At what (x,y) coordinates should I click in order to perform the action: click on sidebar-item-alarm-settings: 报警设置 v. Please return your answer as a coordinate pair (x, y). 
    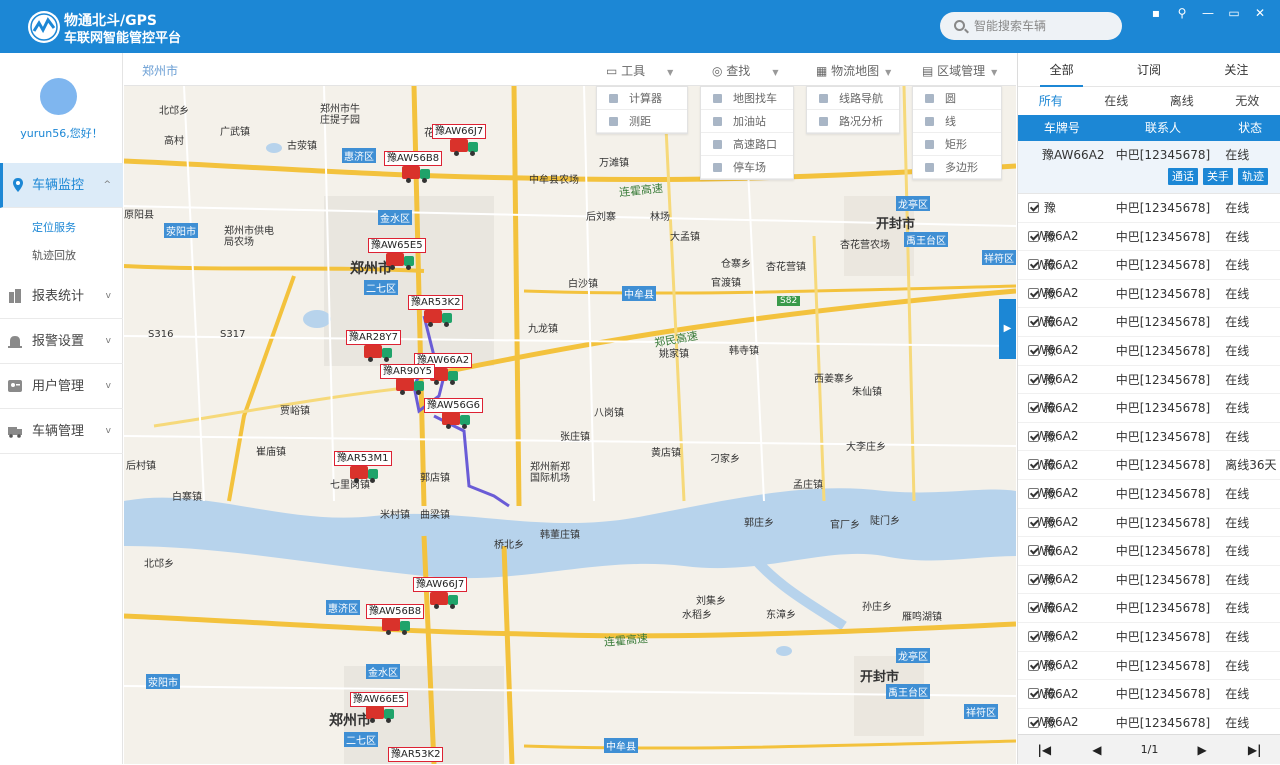
    Looking at the image, I should click on (61, 341).